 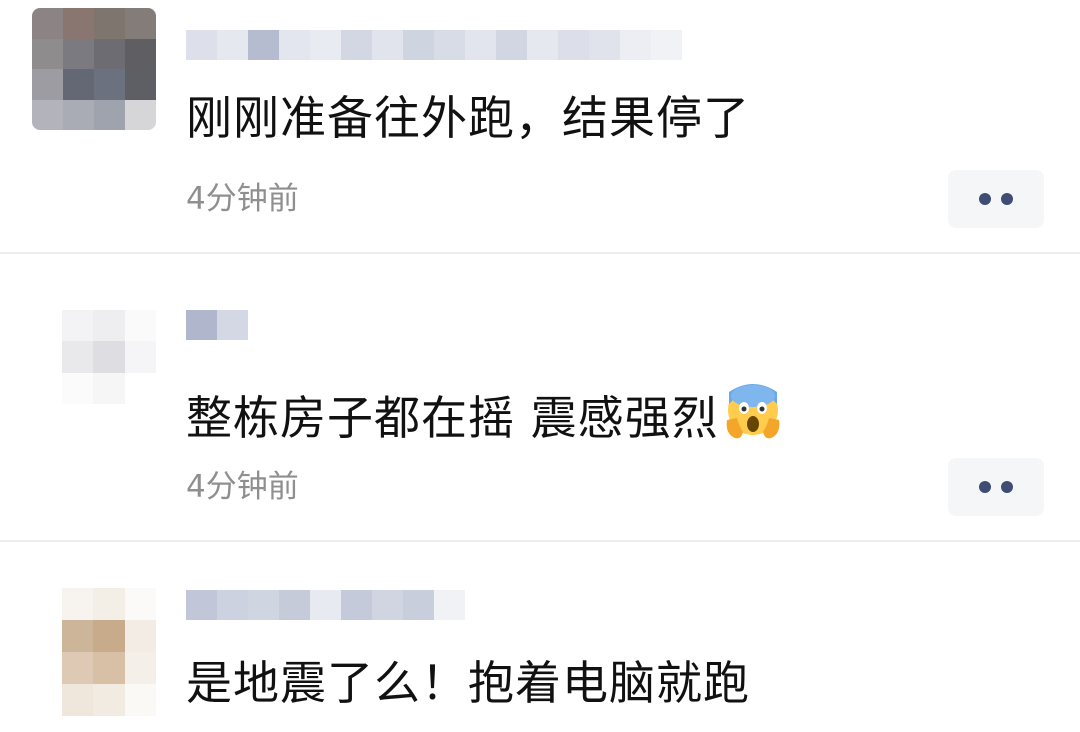 I want to click on screaming-face-emoji-icon, so click(x=753, y=415).